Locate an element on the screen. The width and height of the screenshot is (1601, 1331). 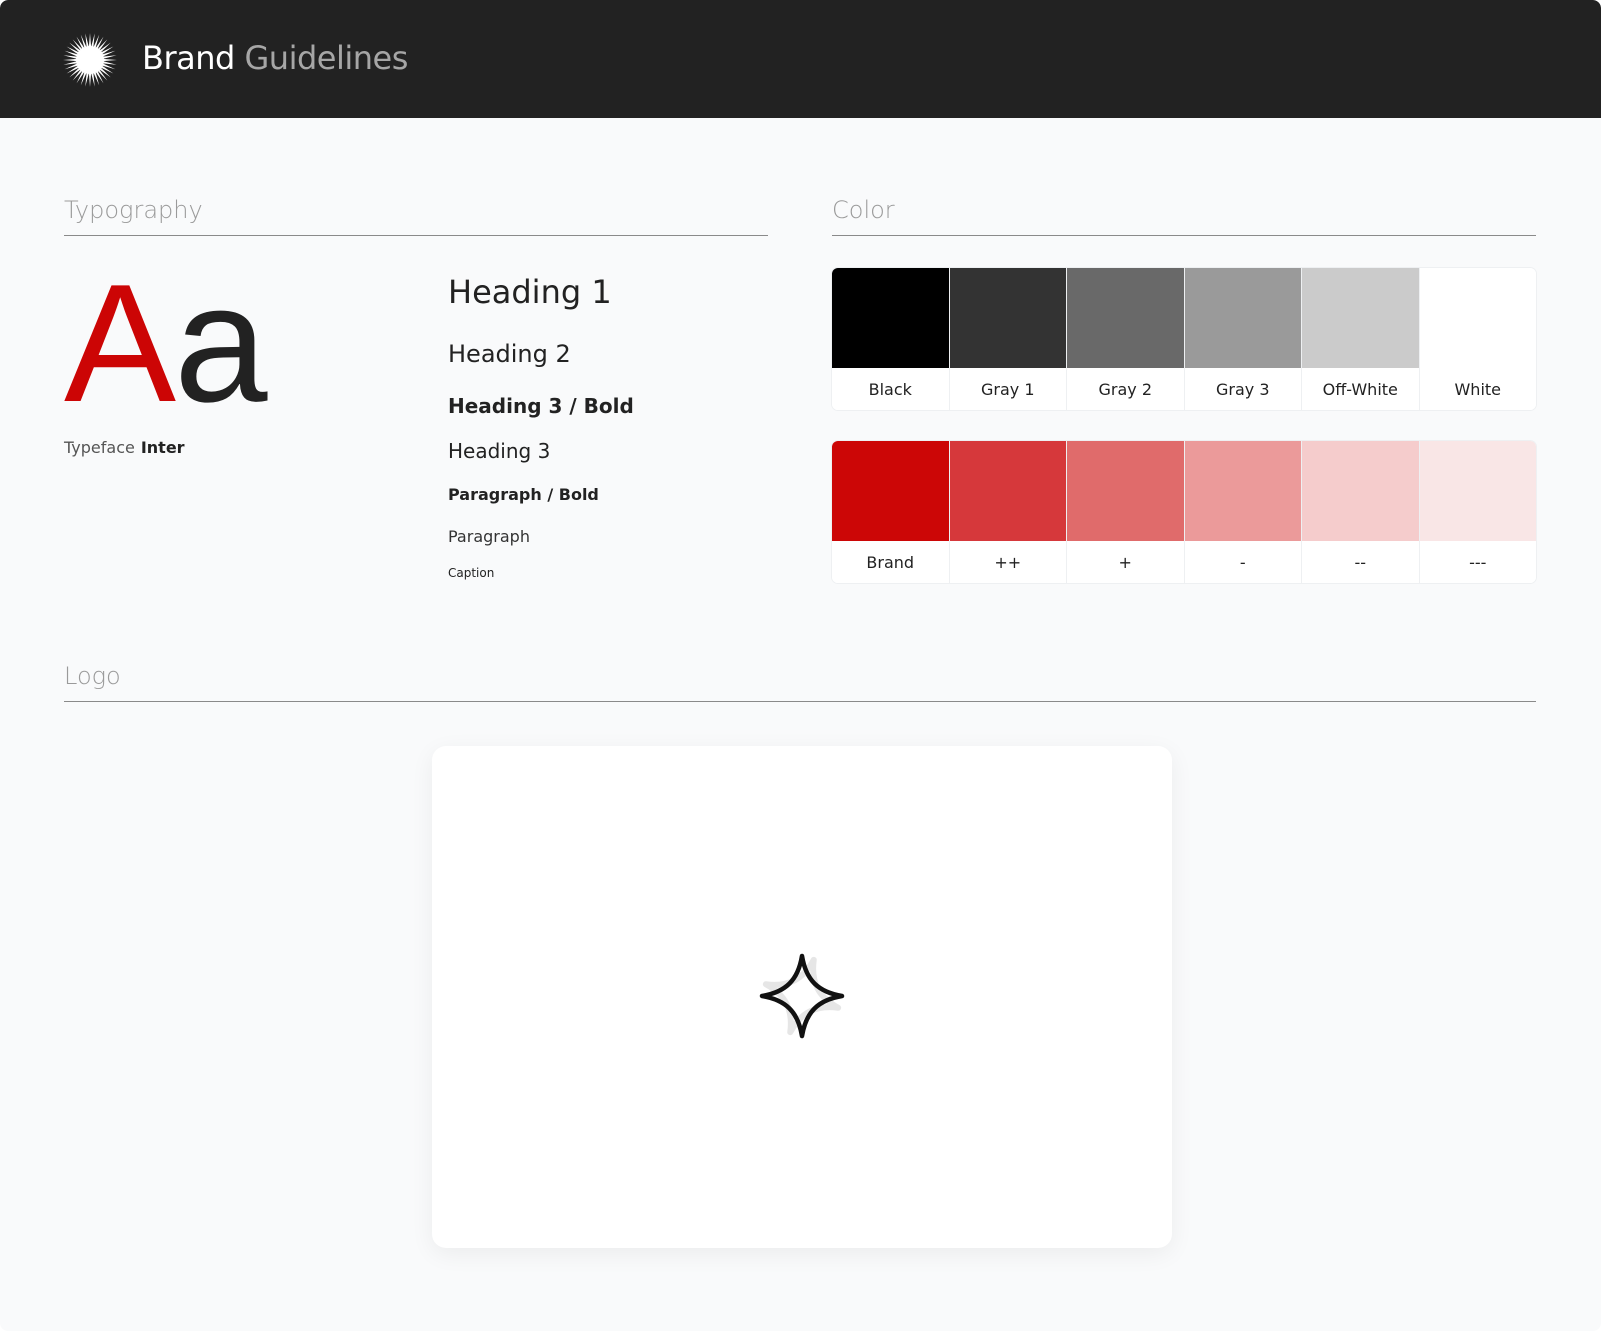
swatch-label: Off-White is located at coordinates (1360, 389).